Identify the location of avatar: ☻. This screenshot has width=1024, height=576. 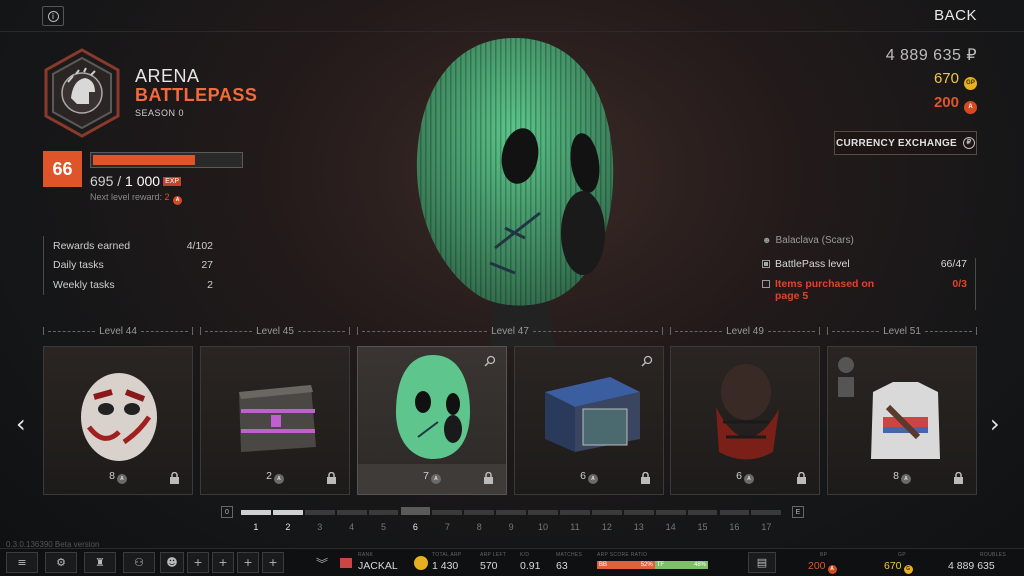
(172, 562).